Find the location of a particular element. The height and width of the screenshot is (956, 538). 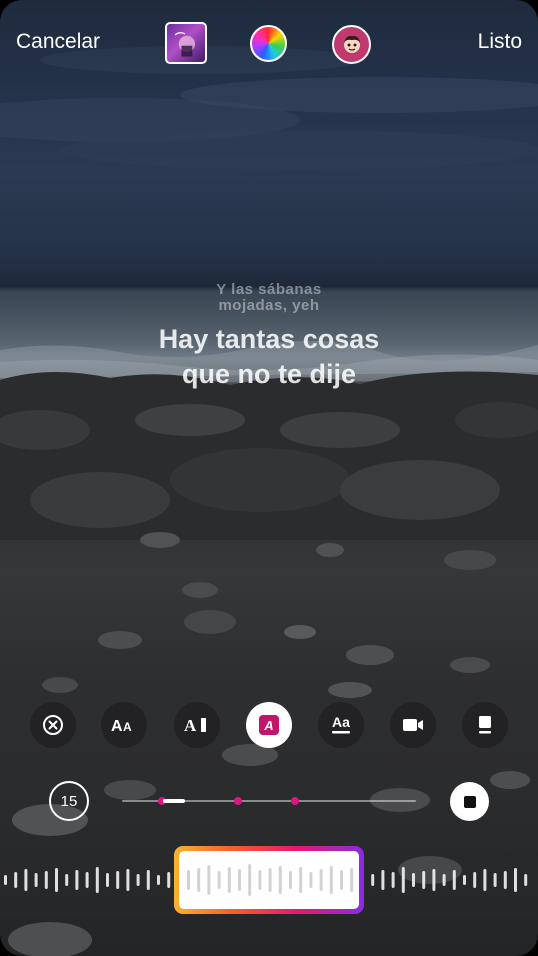

selected-waveform is located at coordinates (270, 880).